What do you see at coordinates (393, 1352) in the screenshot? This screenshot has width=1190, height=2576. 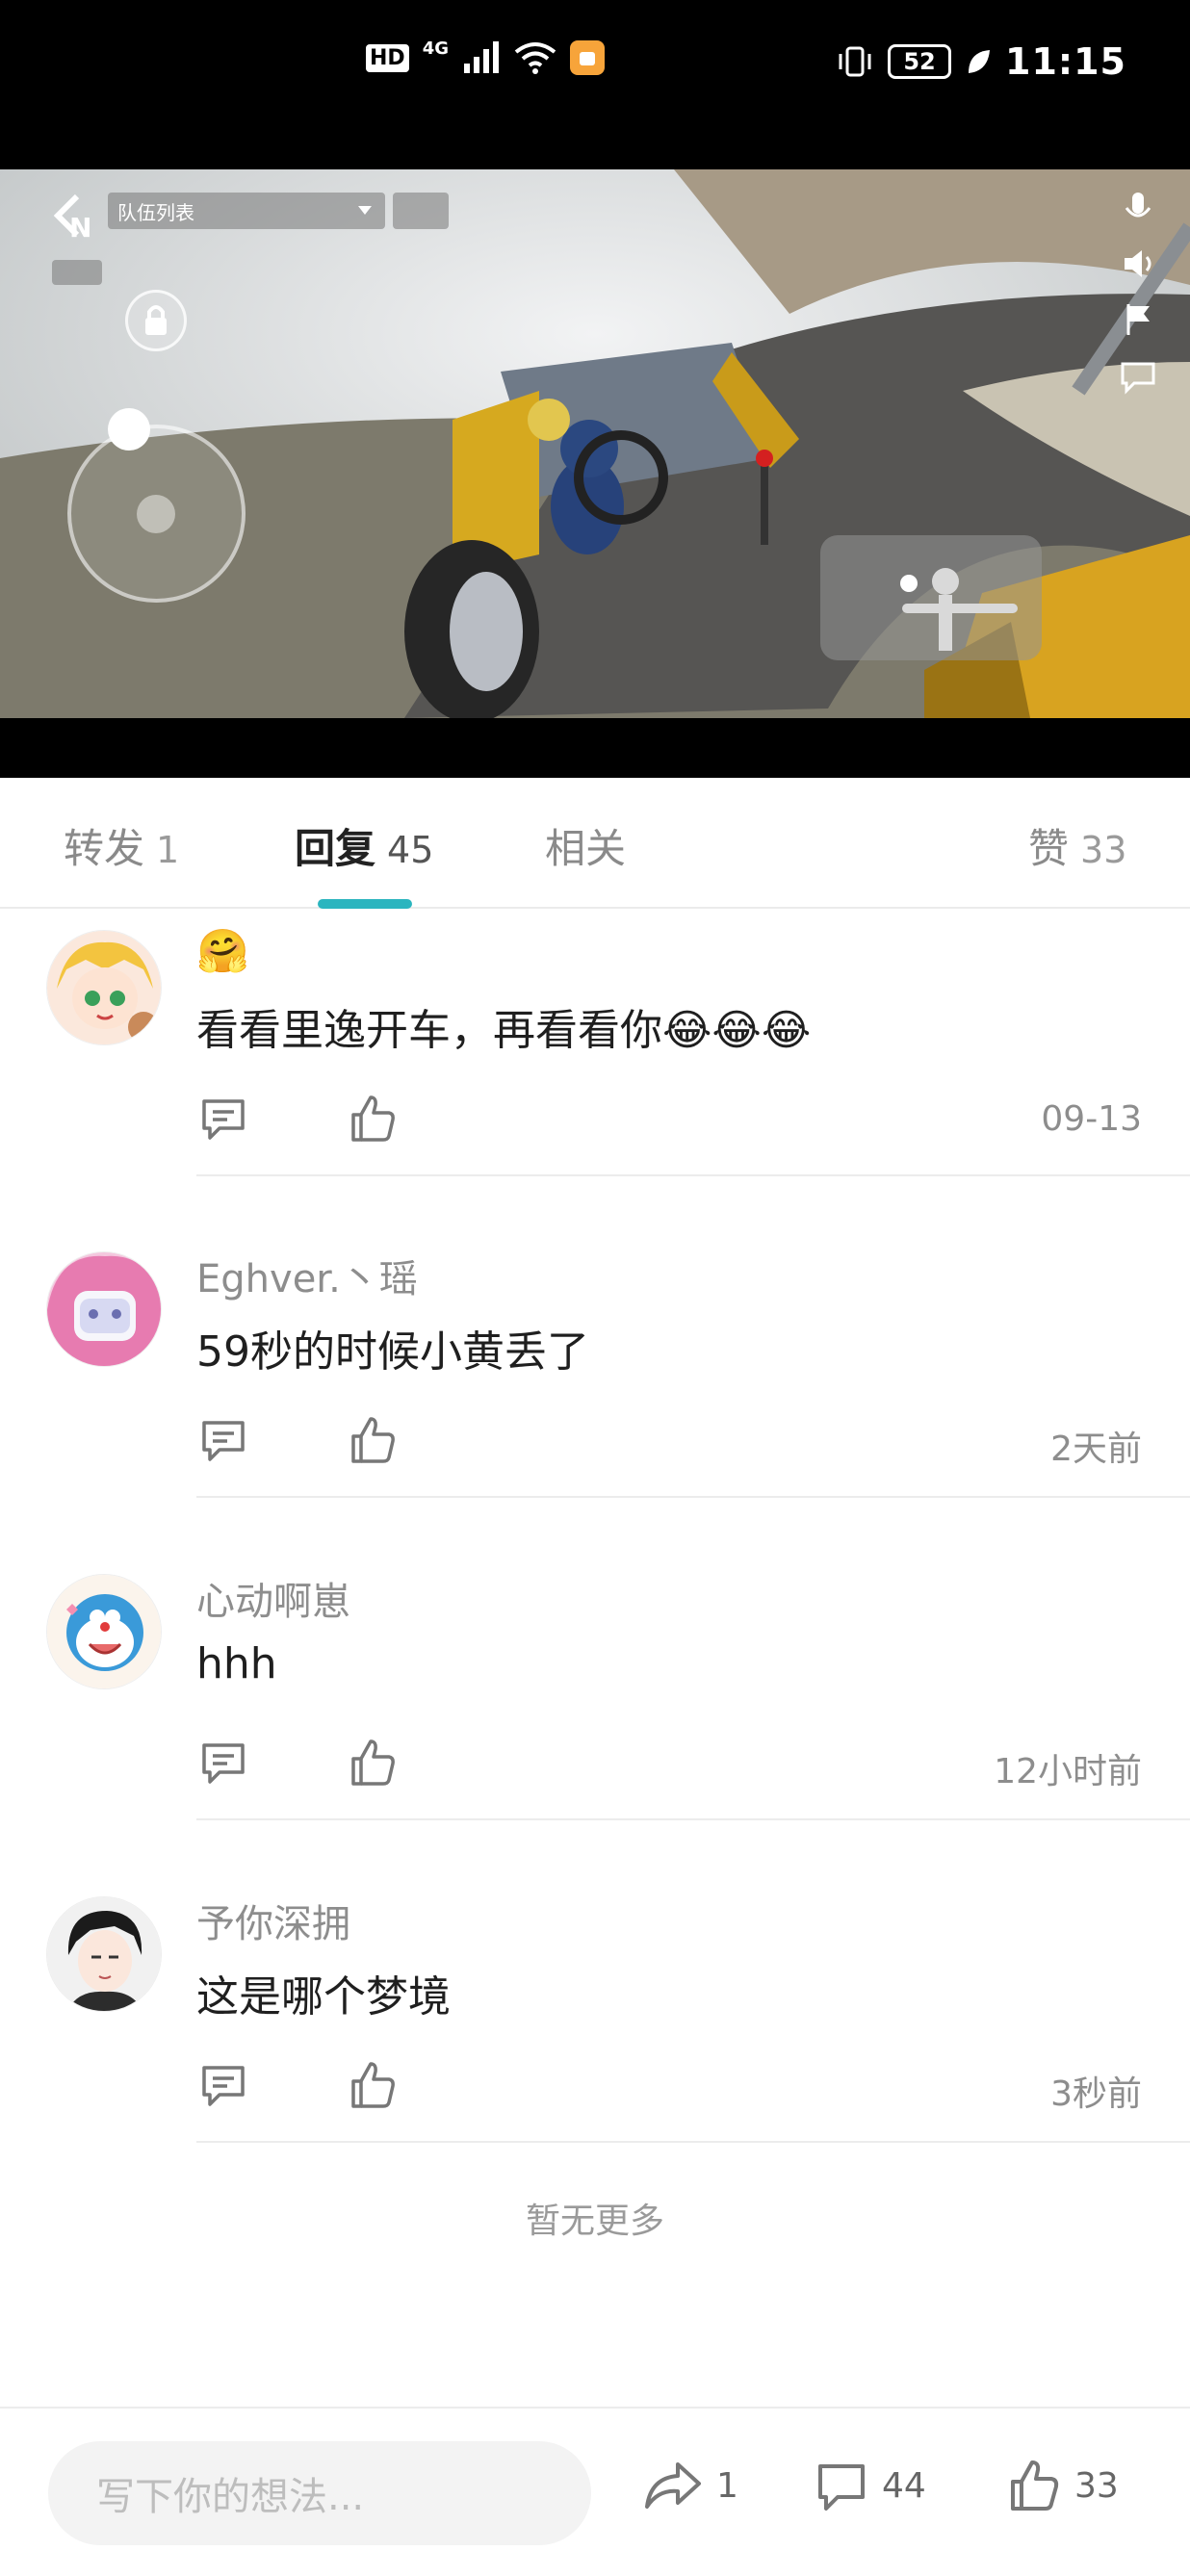 I see `comment-text: 59秒的时候小黄丢了` at bounding box center [393, 1352].